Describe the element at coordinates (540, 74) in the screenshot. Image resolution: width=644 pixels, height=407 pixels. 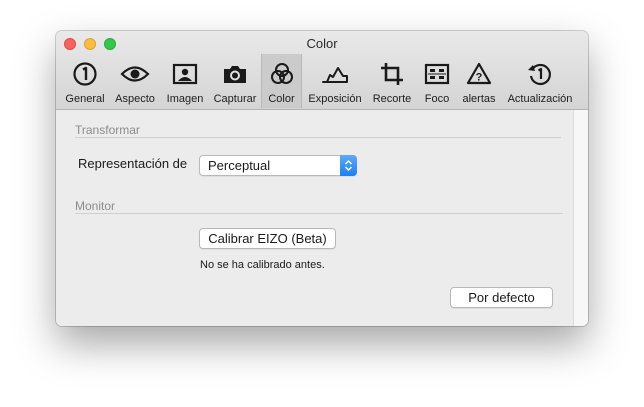
I see `update-icon` at that location.